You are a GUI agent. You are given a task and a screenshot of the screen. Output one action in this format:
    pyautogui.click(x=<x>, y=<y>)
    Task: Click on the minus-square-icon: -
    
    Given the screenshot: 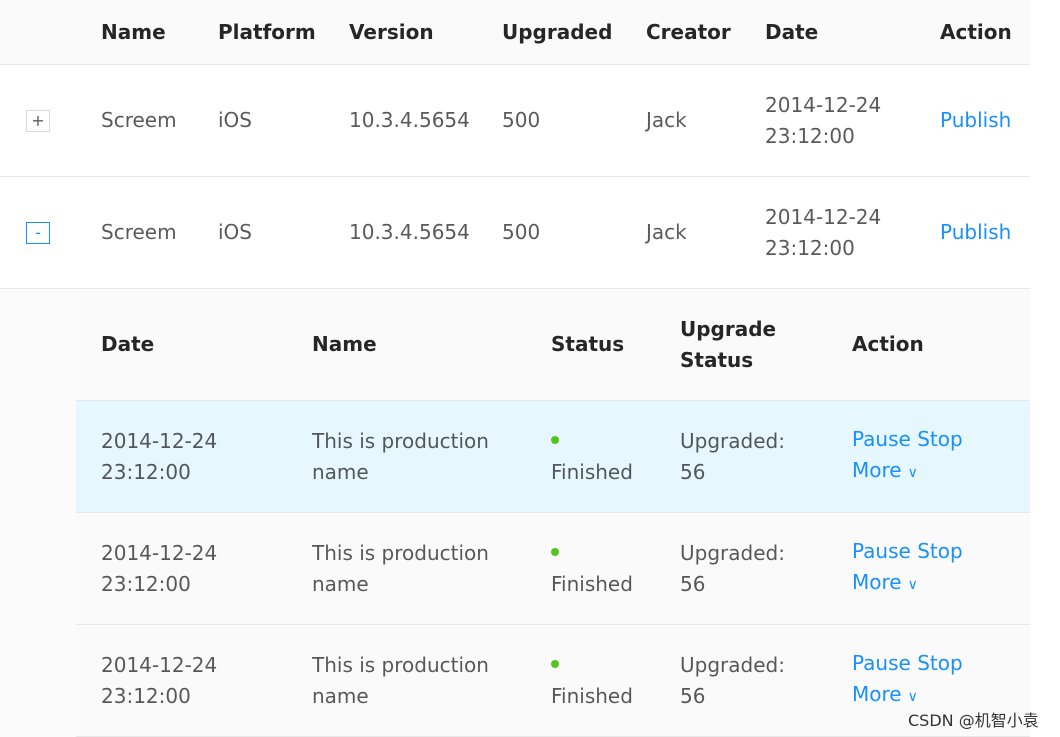 What is the action you would take?
    pyautogui.click(x=38, y=232)
    